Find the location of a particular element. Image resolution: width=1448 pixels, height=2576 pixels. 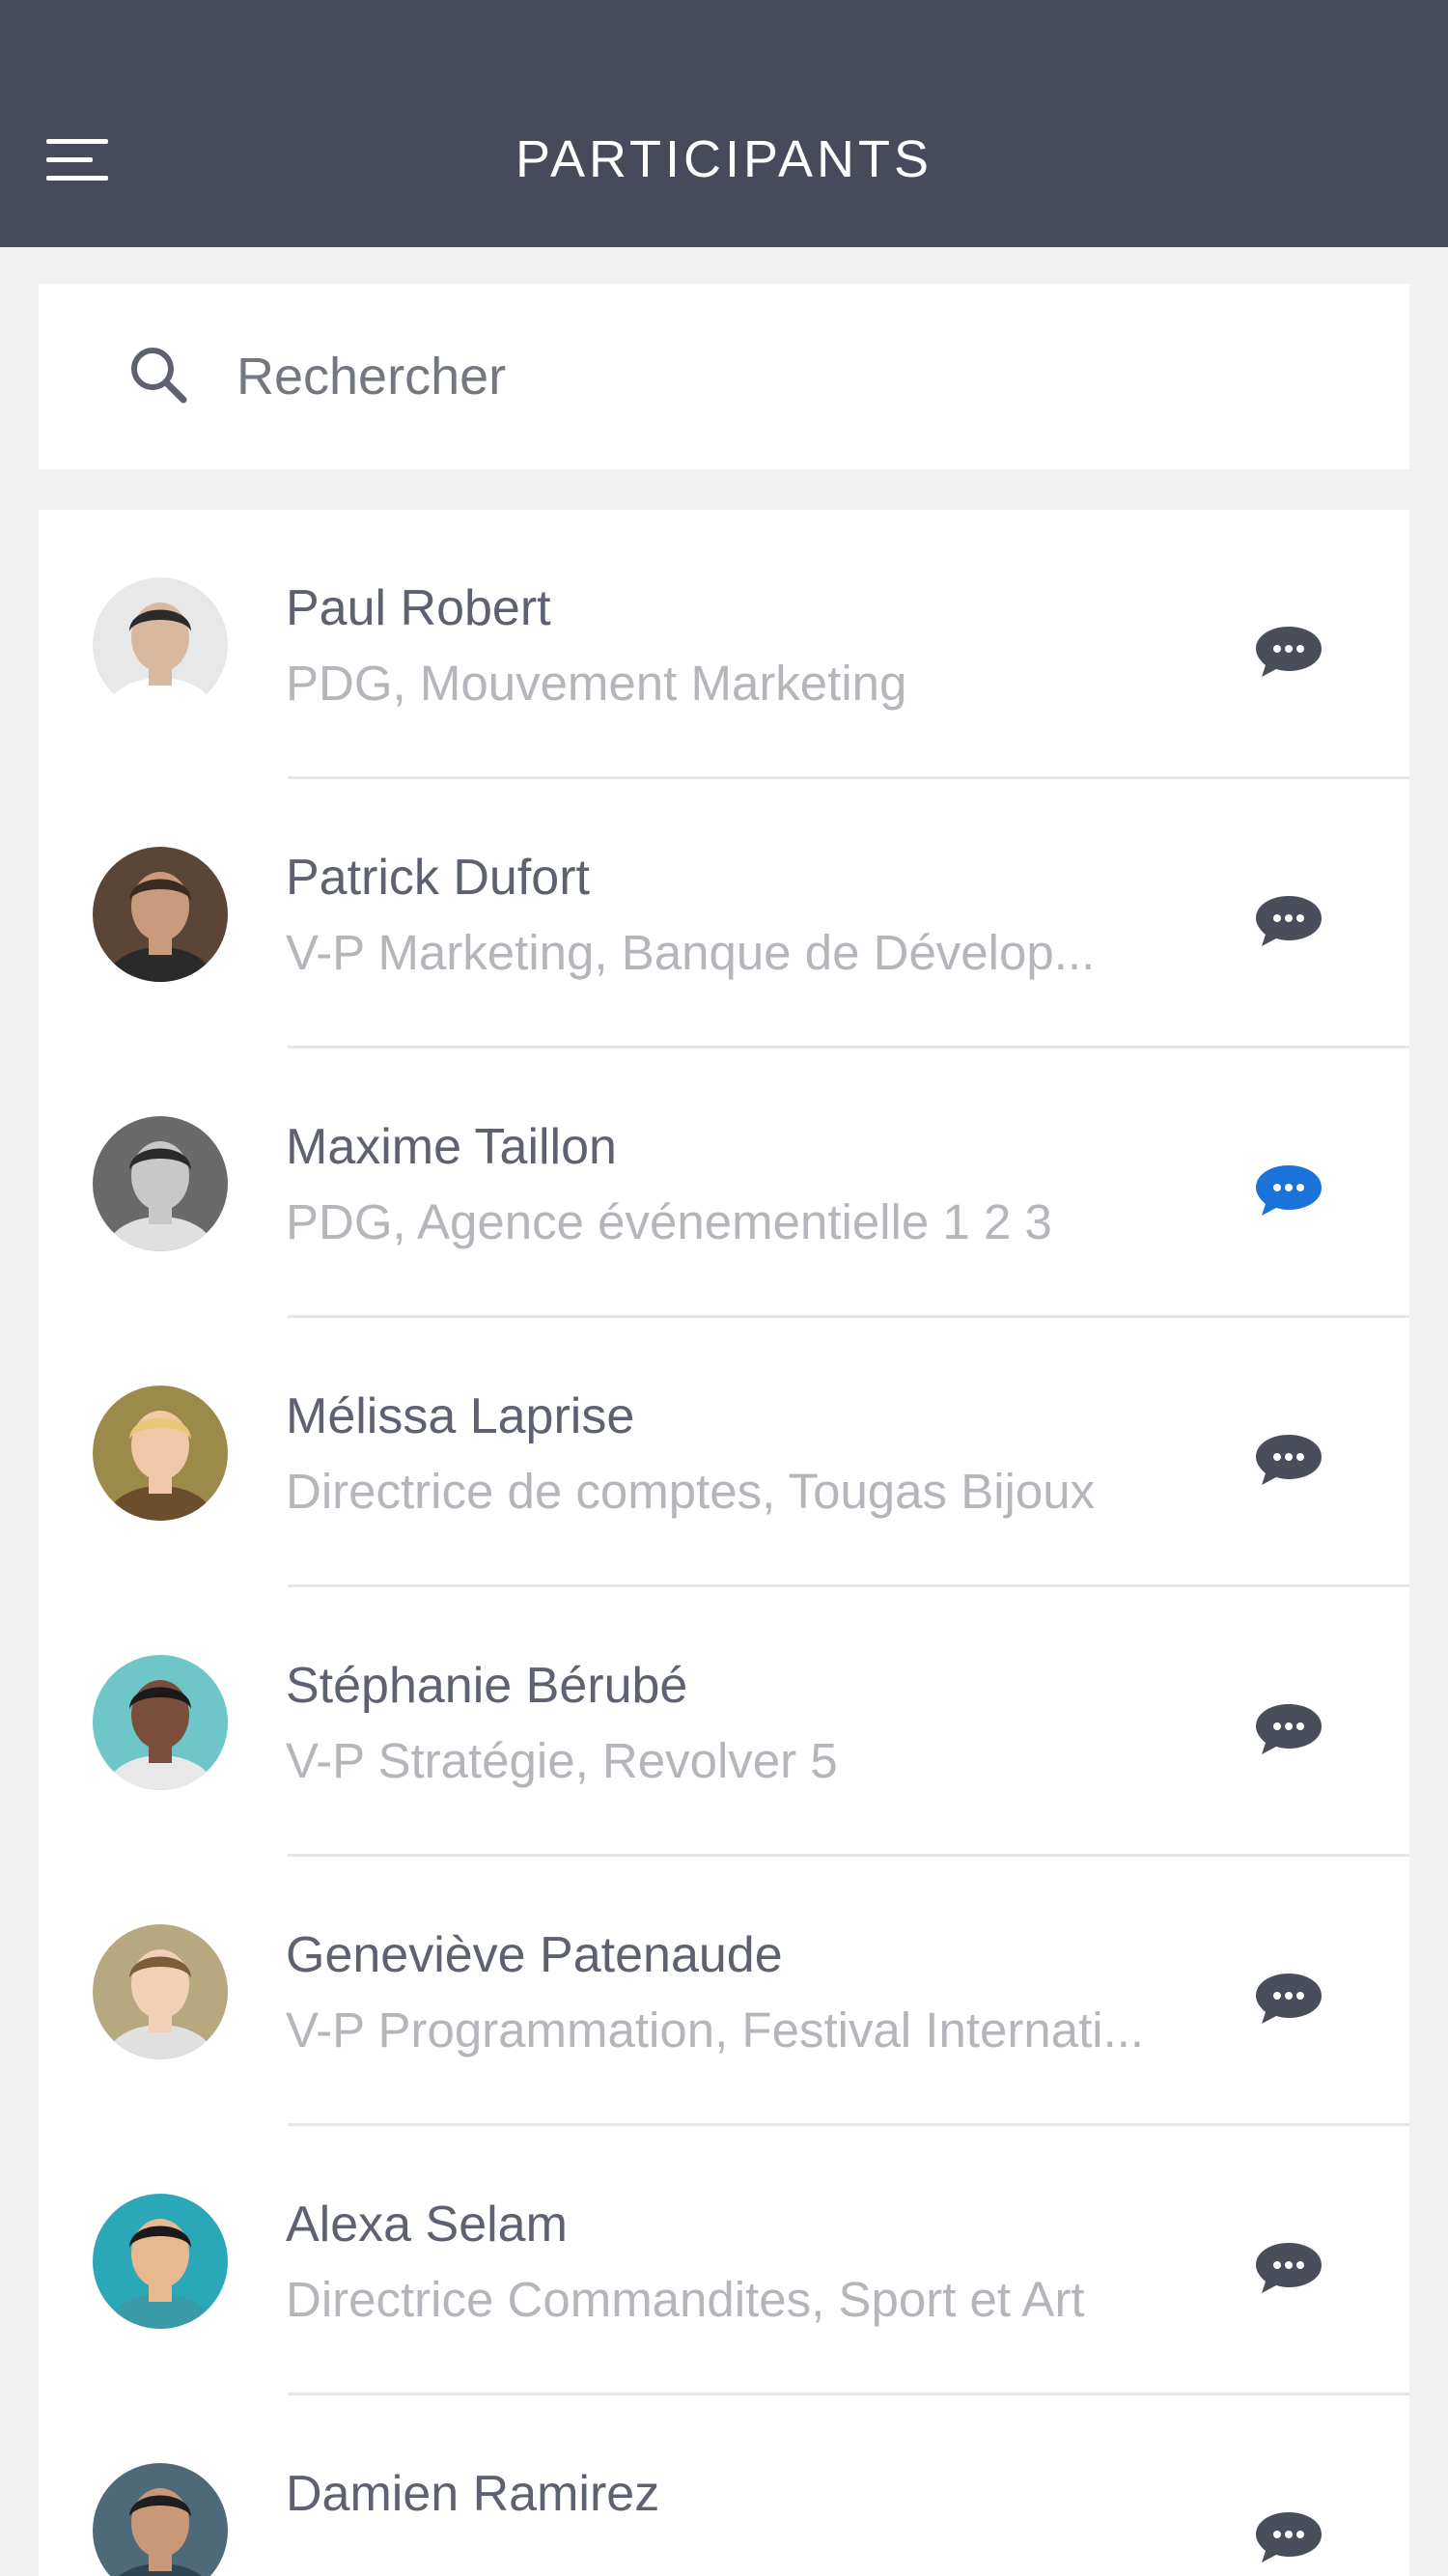

search-input is located at coordinates (792, 377).